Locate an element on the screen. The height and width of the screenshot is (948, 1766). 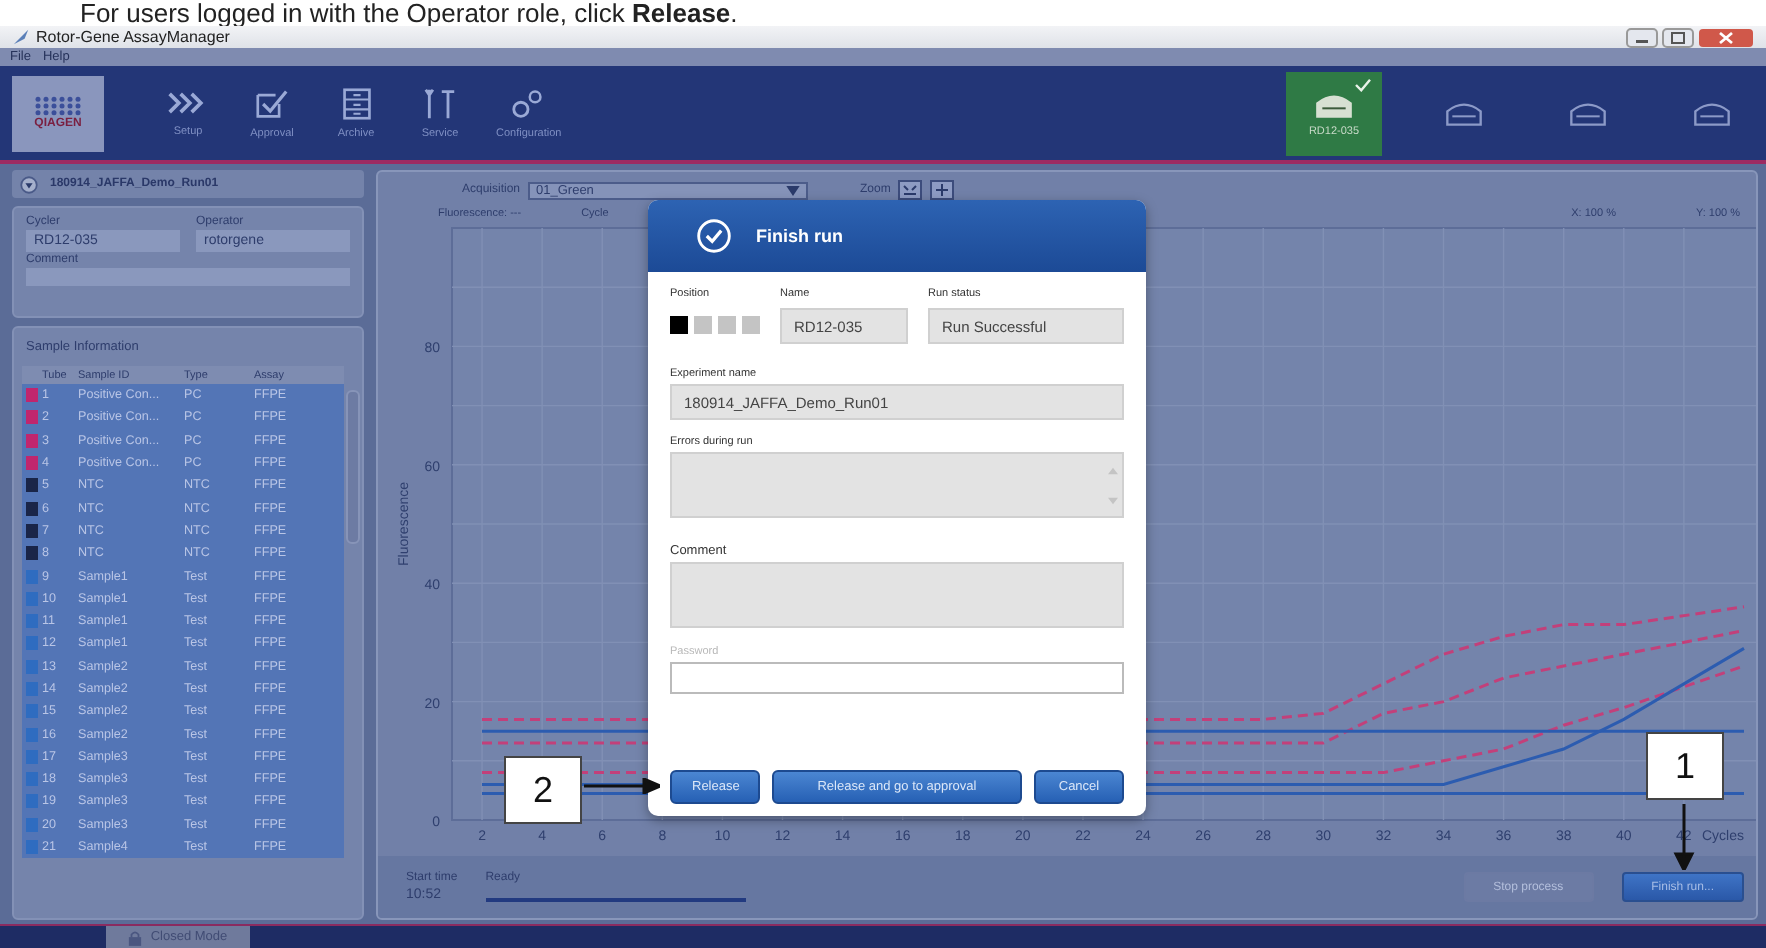
window-title: Rotor-Gene AssayManager is located at coordinates (133, 37).